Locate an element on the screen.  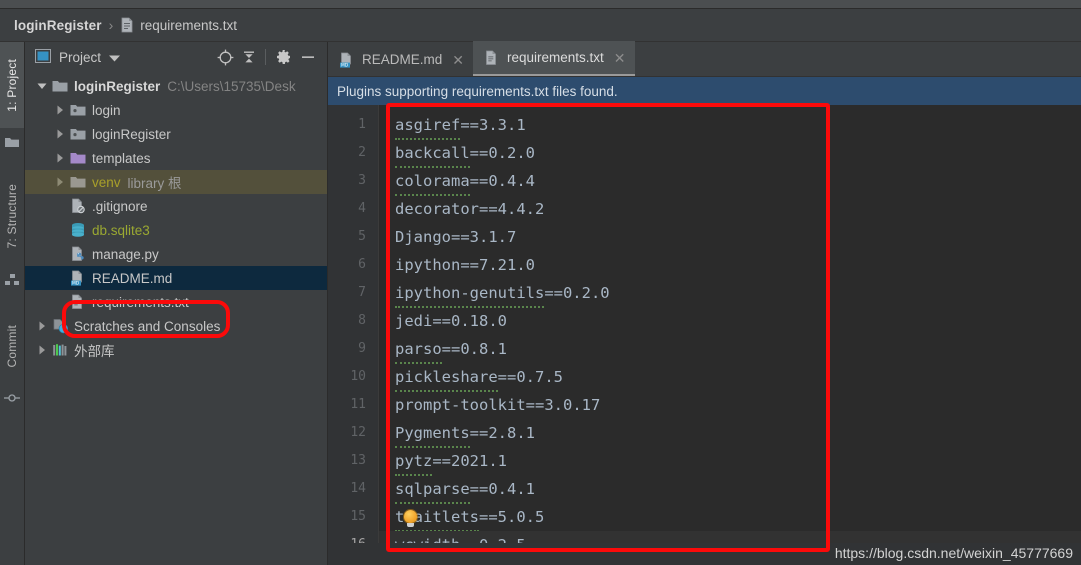
package-name: Pygments is located at coordinates (432, 433).